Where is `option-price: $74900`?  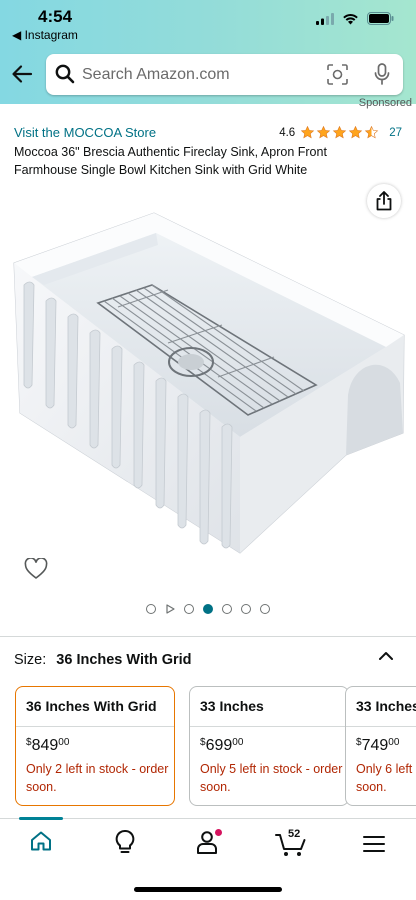 option-price: $74900 is located at coordinates (378, 745).